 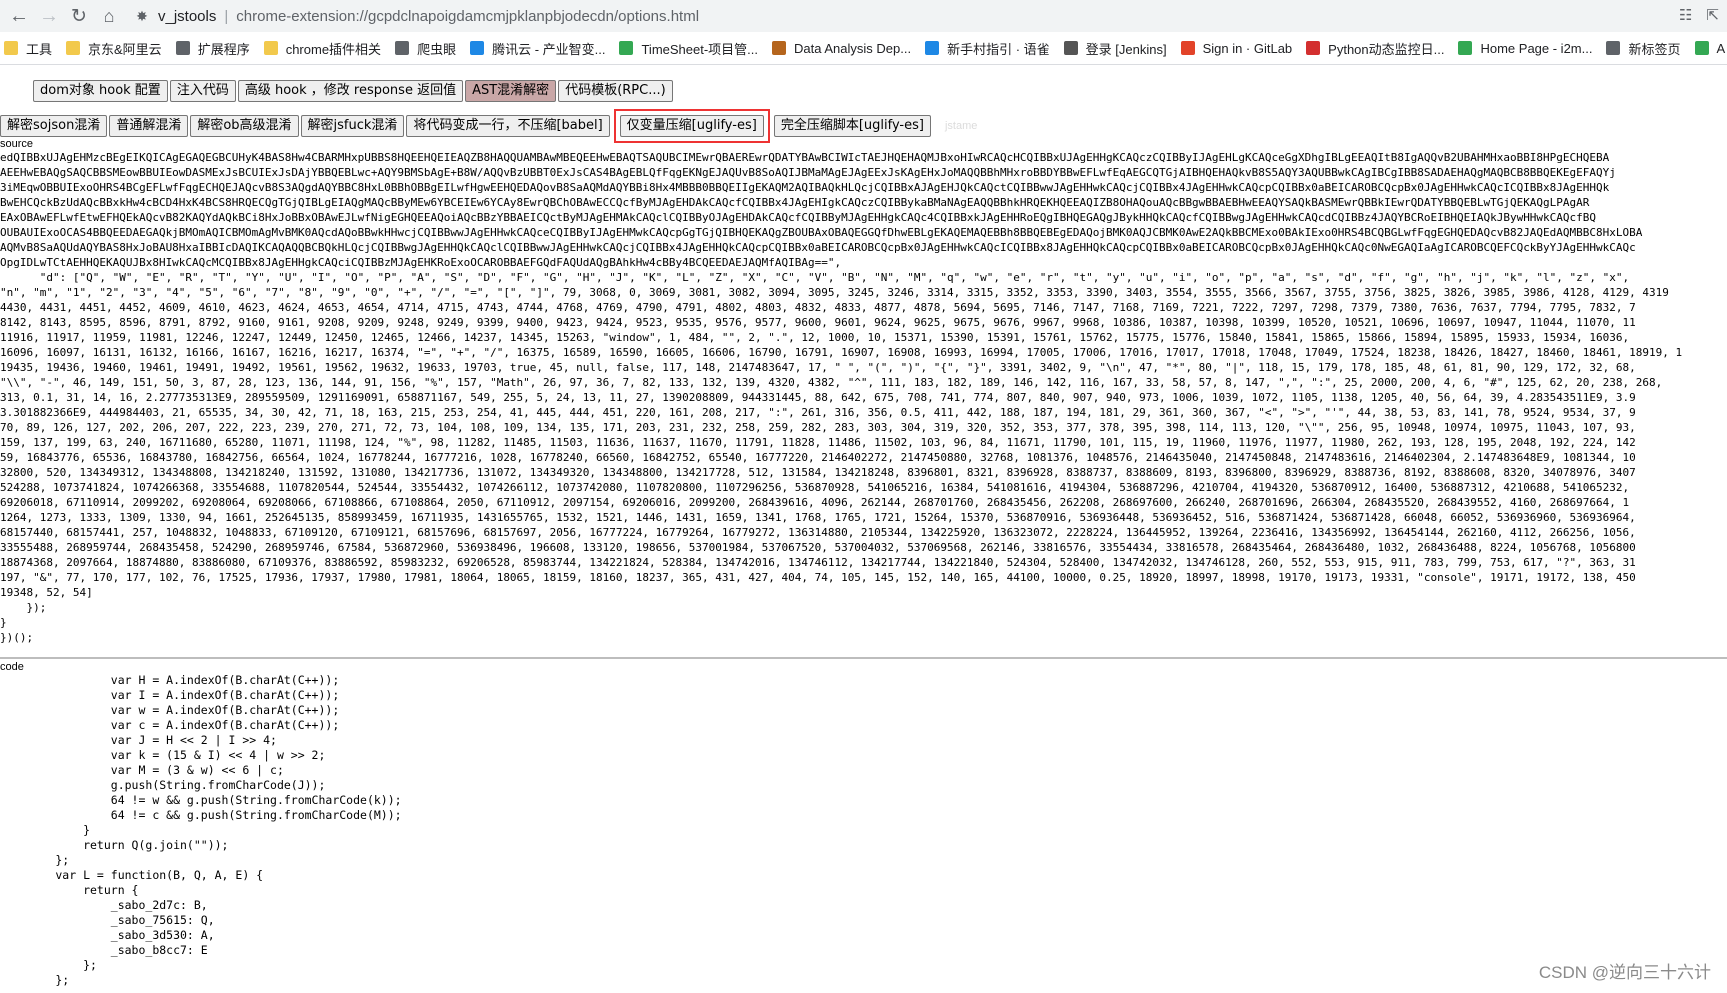 I want to click on bookmark-label: 扩展程序, so click(x=223, y=49).